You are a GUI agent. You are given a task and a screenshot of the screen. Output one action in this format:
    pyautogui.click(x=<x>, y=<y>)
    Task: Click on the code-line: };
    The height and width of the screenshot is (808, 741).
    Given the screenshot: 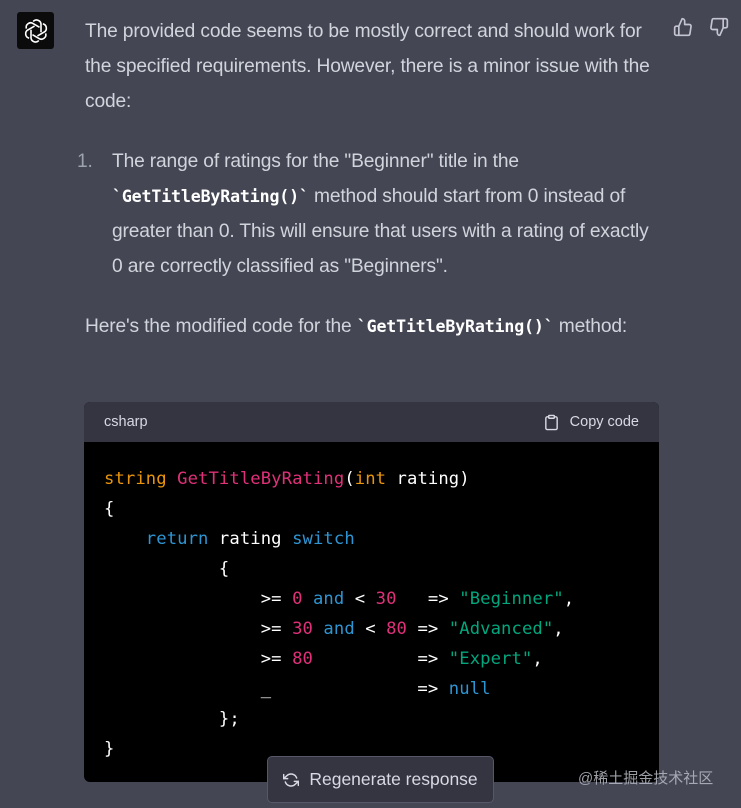 What is the action you would take?
    pyautogui.click(x=381, y=719)
    